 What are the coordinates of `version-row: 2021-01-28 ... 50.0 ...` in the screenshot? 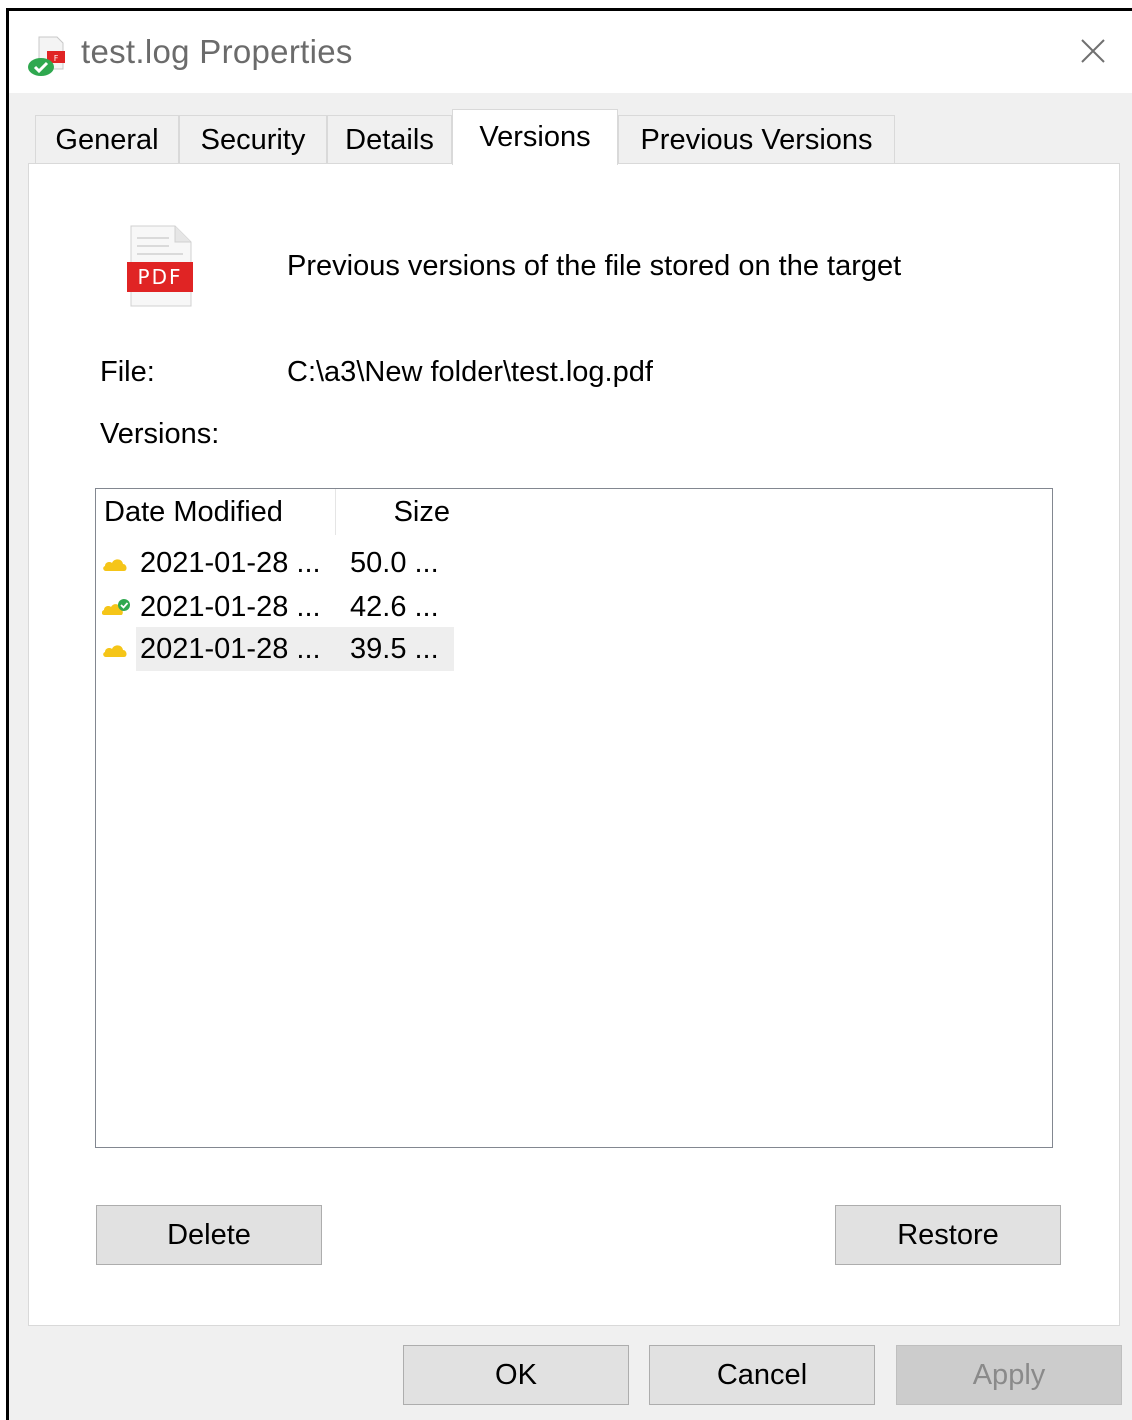 It's located at (276, 563).